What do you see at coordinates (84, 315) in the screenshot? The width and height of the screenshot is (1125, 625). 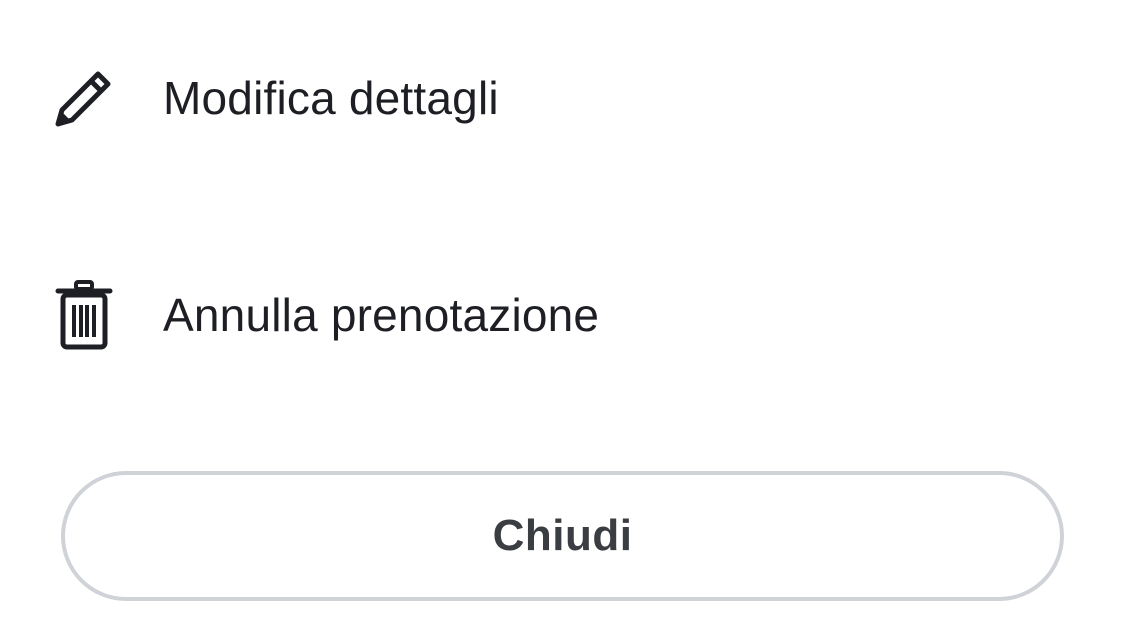 I see `trash-icon` at bounding box center [84, 315].